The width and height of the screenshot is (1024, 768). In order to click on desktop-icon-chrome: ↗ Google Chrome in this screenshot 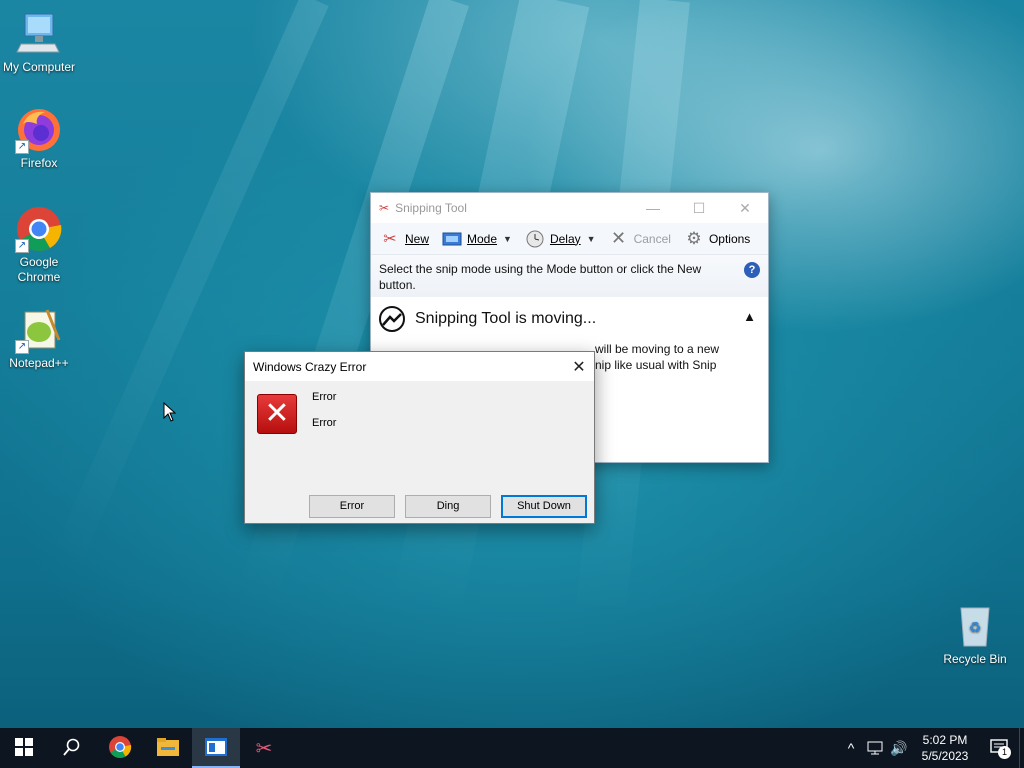, I will do `click(39, 245)`.